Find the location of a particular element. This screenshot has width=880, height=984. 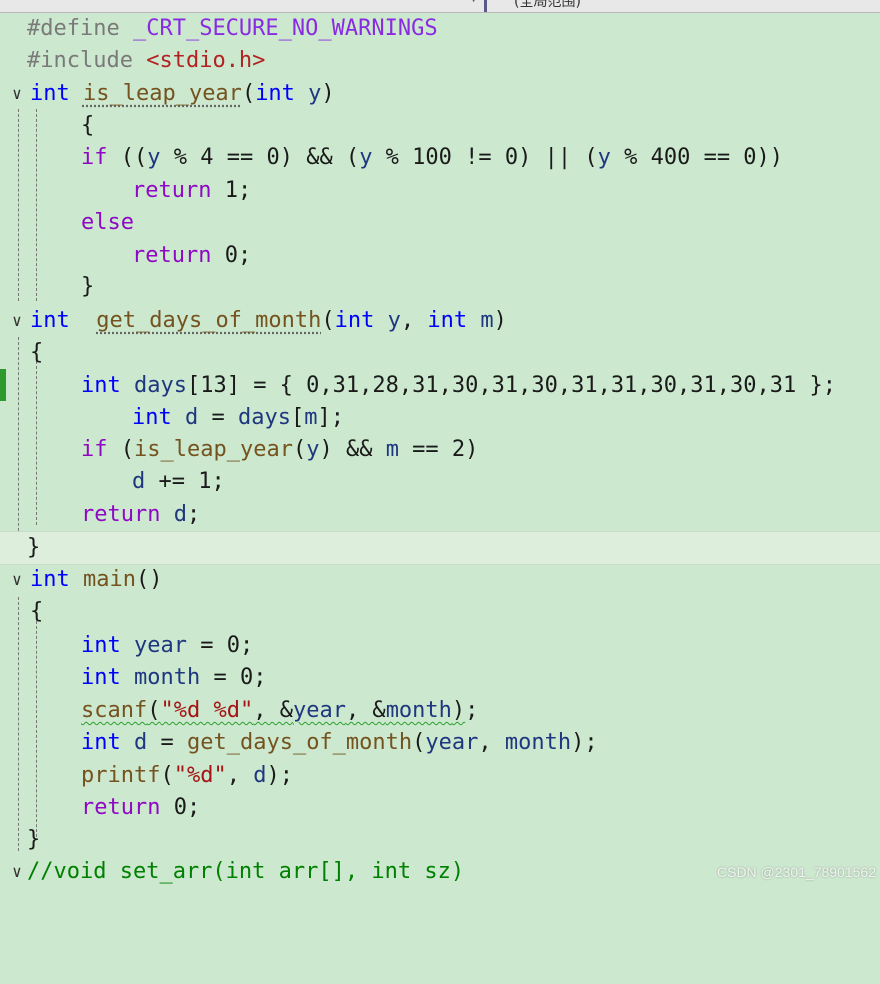

code-line: ∨ int main() is located at coordinates (440, 580).